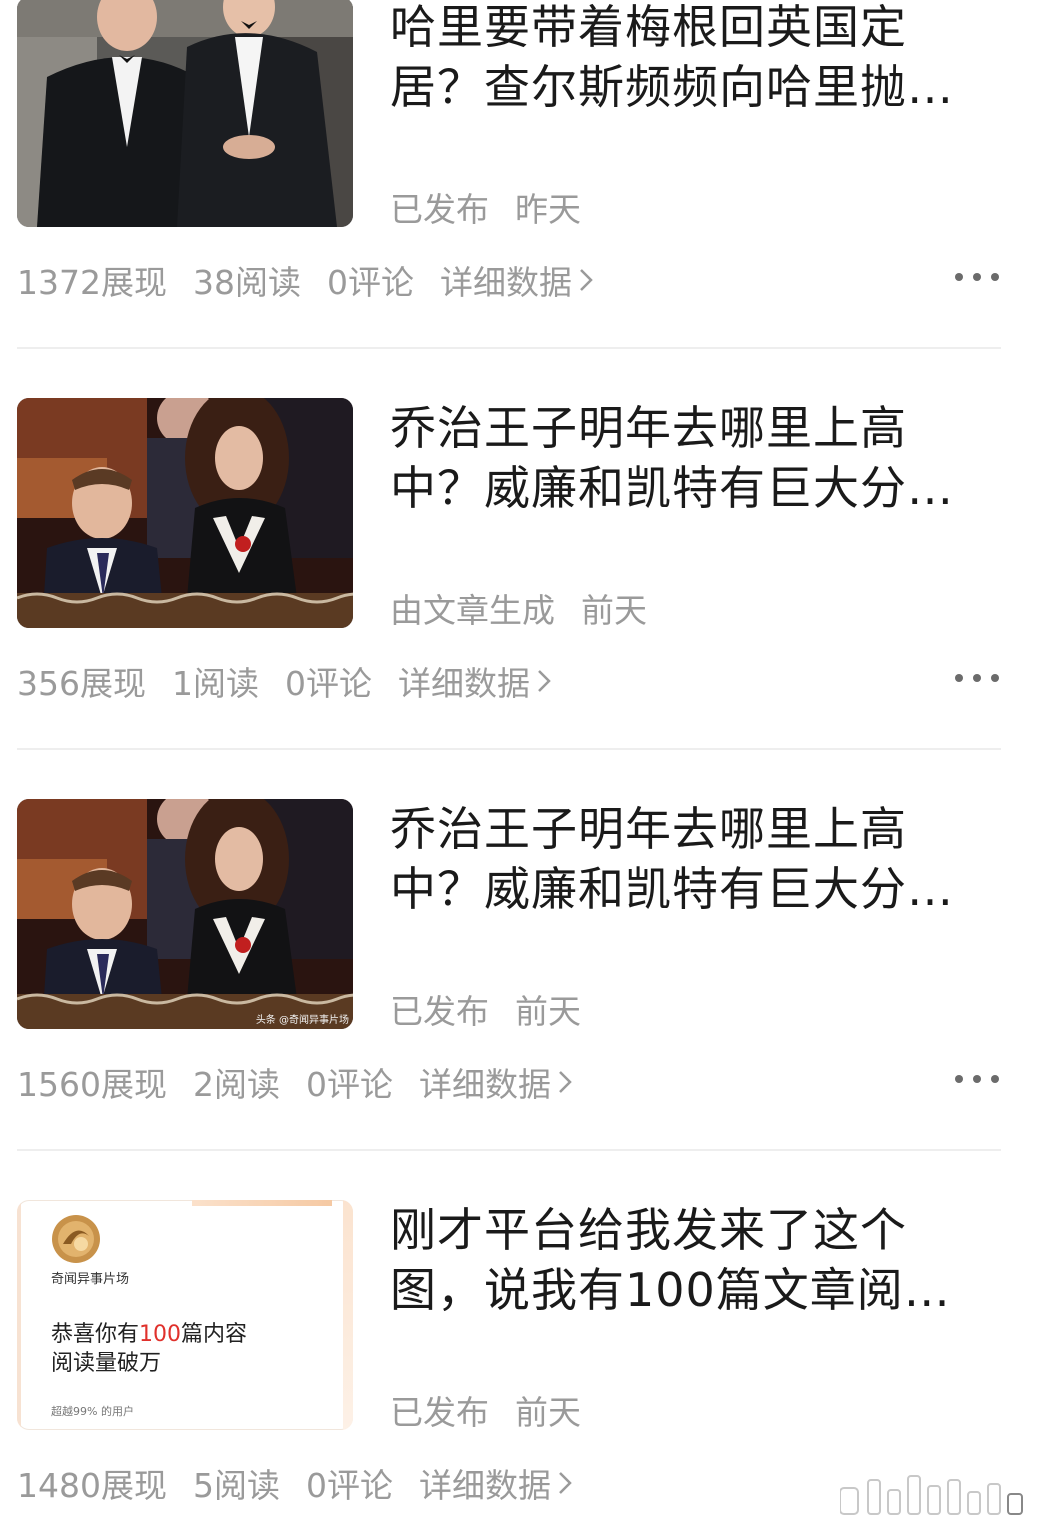 This screenshot has width=1048, height=1537. What do you see at coordinates (92, 1411) in the screenshot?
I see `card-footnote: 超越99% 的用户` at bounding box center [92, 1411].